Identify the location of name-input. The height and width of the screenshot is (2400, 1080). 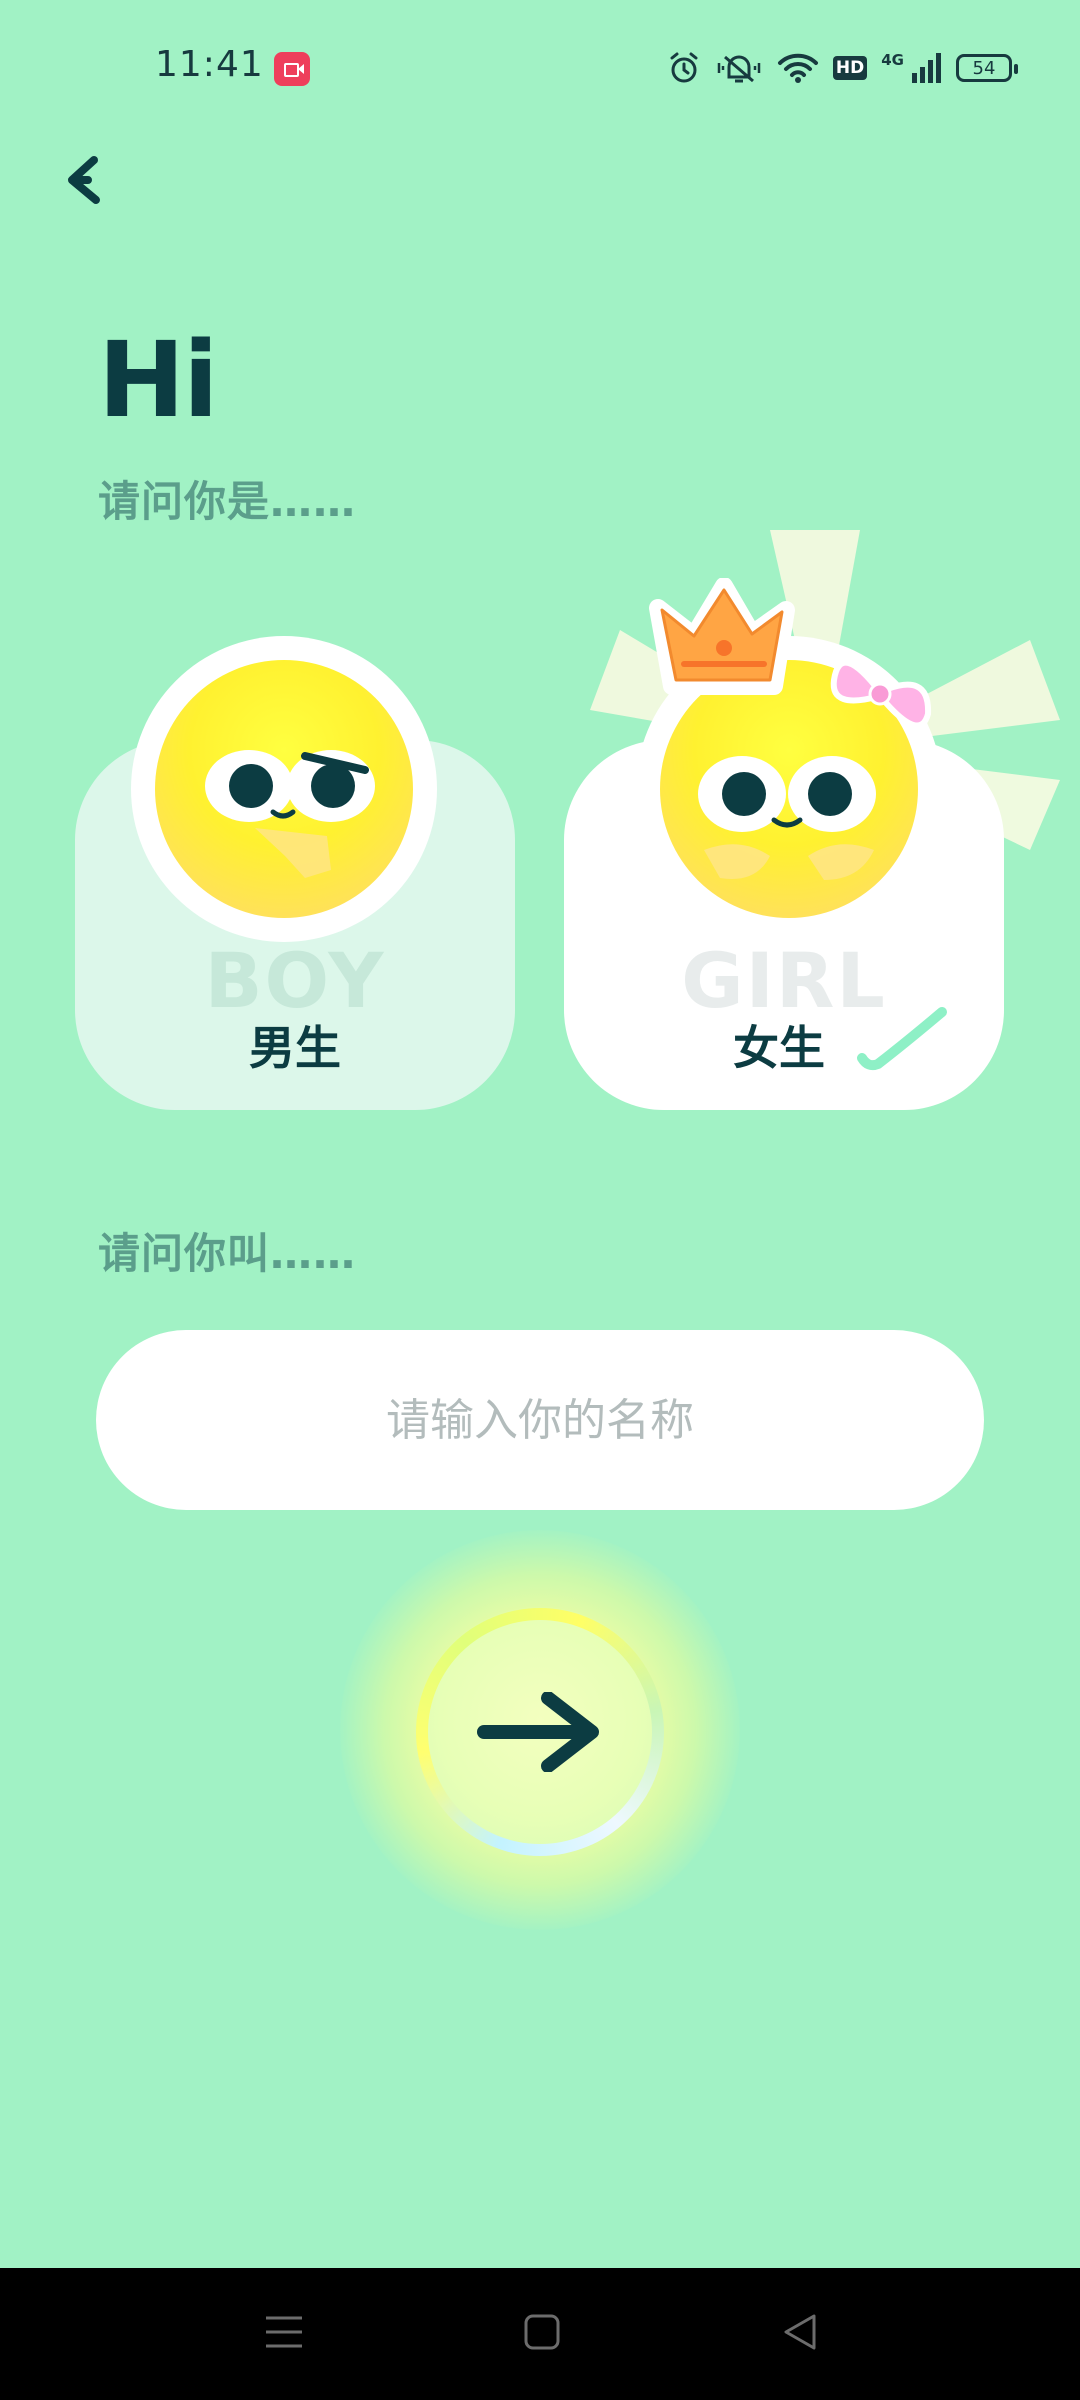
(540, 1420).